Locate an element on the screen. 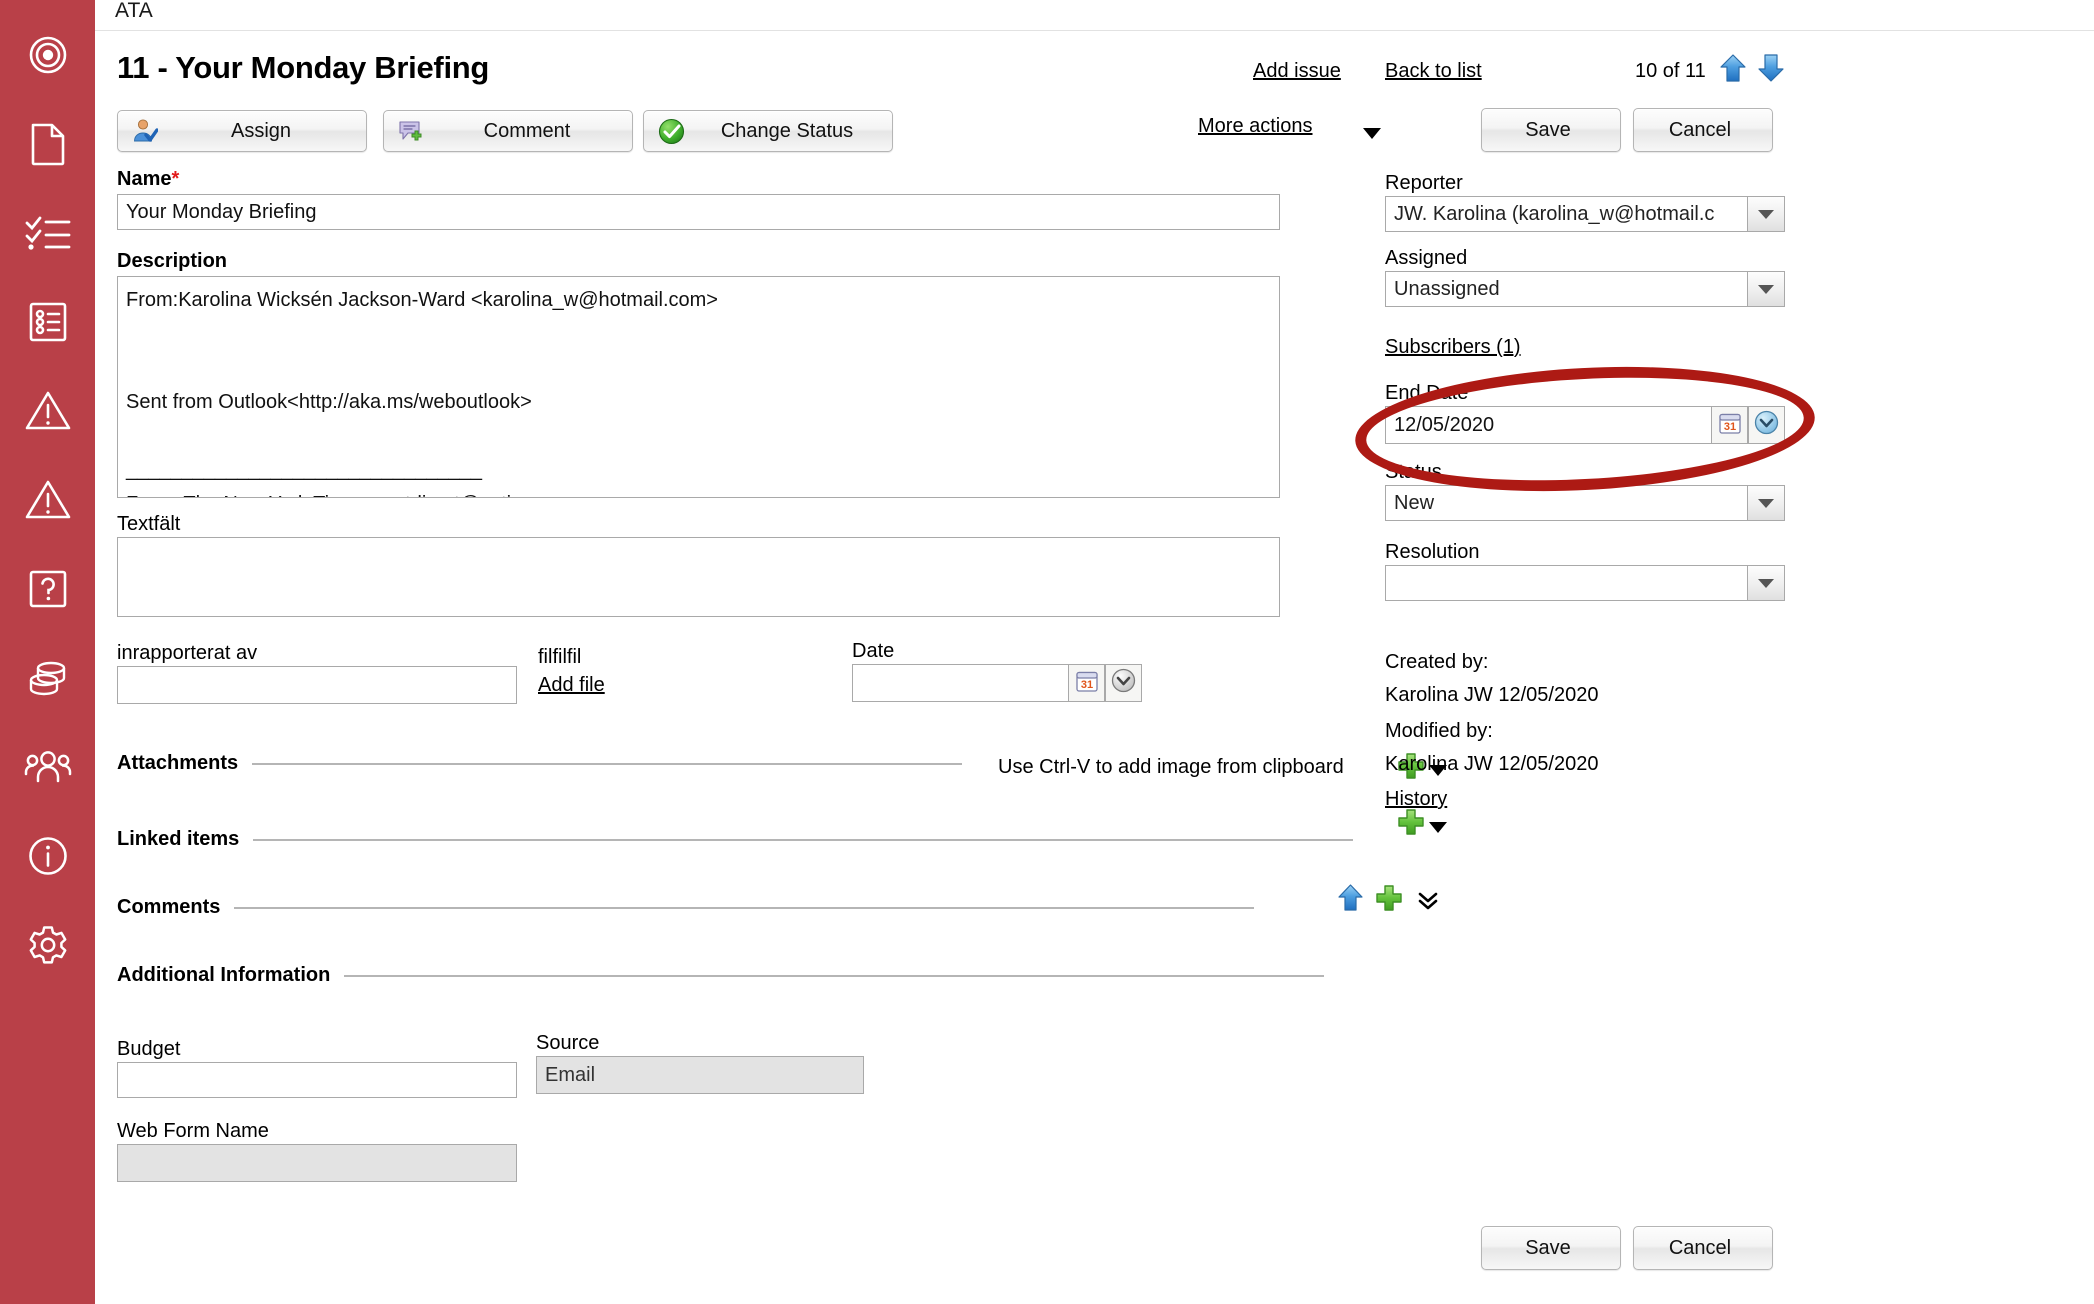 The width and height of the screenshot is (2094, 1304). save-button-bottom-label: Save is located at coordinates (1548, 1247).